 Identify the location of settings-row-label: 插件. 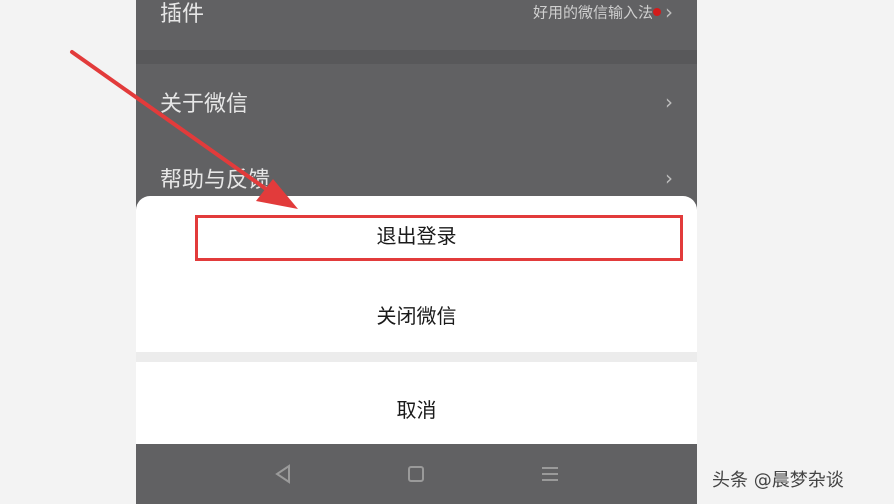
(182, 14).